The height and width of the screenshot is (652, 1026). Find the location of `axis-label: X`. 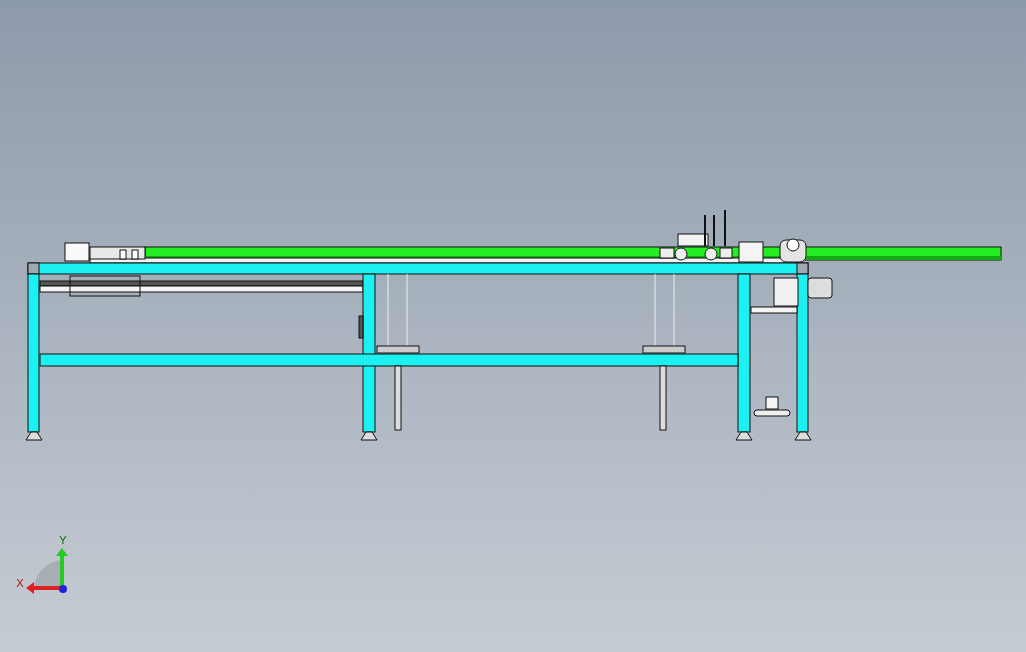

axis-label: X is located at coordinates (20, 583).